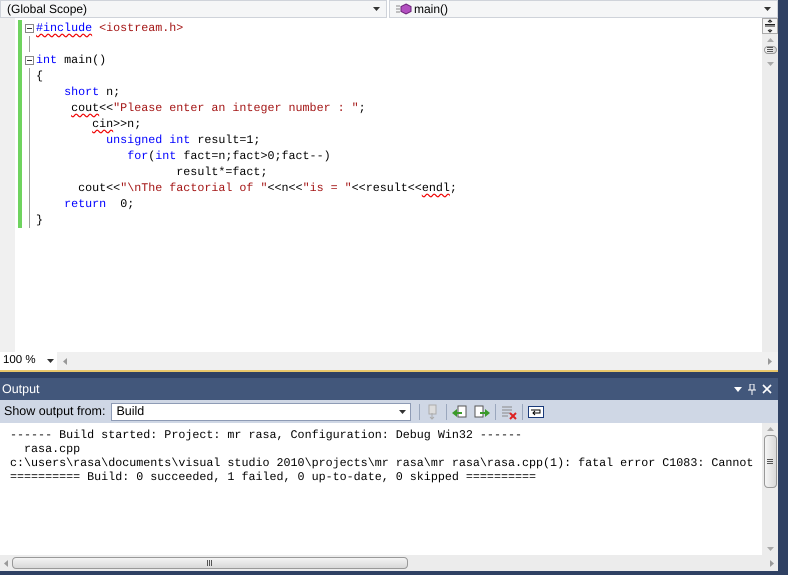  What do you see at coordinates (182, 140) in the screenshot?
I see `code-line: unsigned int result=1;` at bounding box center [182, 140].